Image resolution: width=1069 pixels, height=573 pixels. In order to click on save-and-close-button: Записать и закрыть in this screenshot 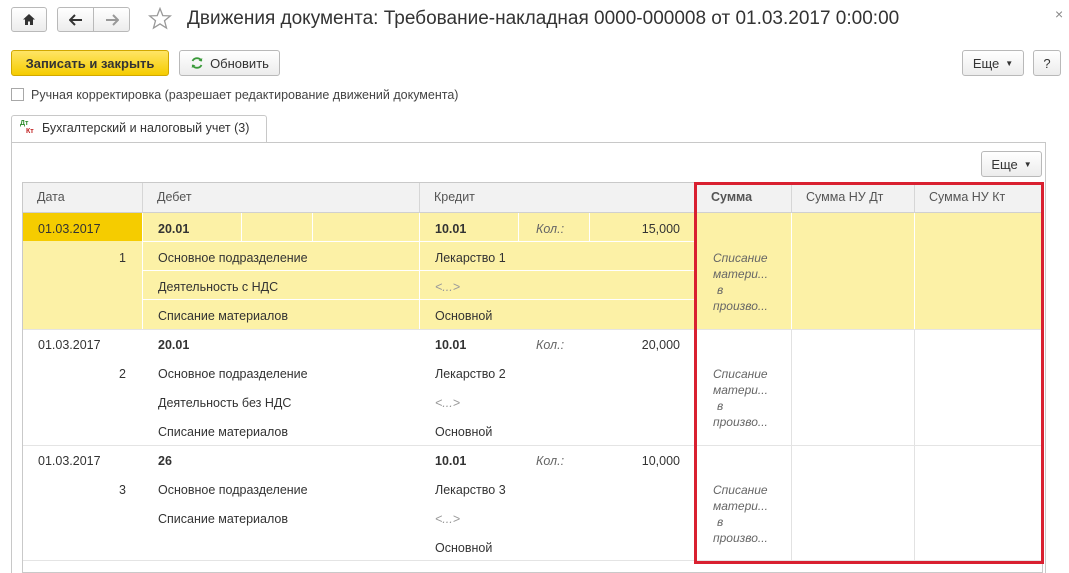, I will do `click(90, 63)`.